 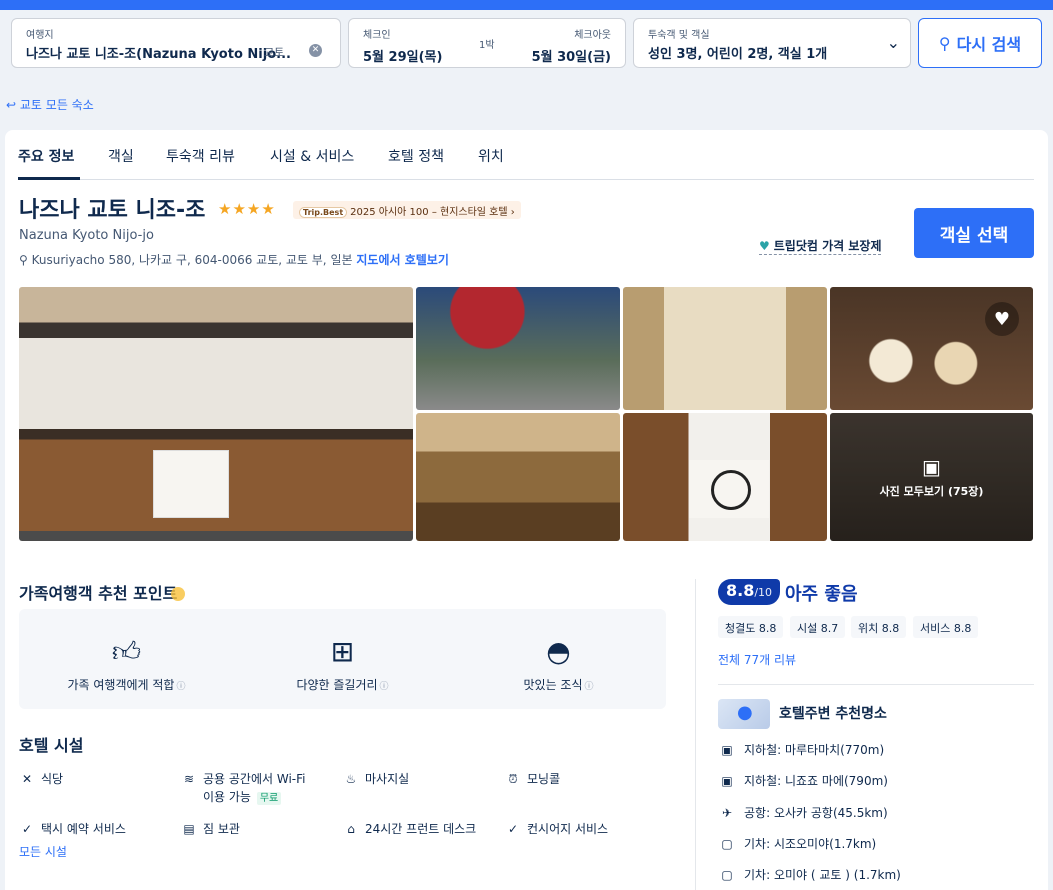 I want to click on chevron-down-icon: ⌄, so click(x=893, y=42).